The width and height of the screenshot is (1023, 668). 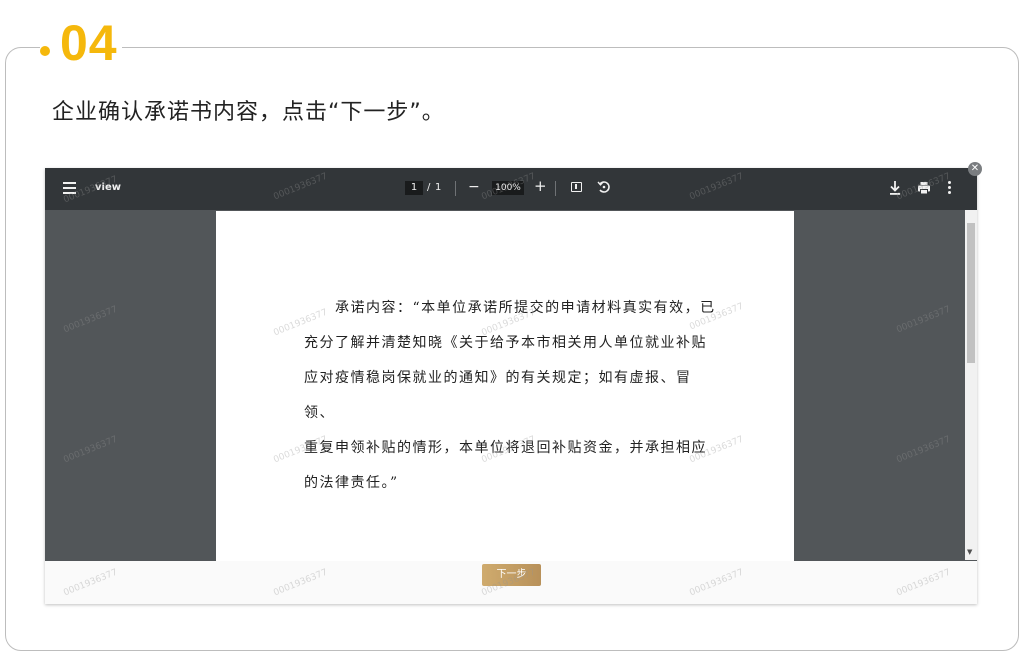 I want to click on more-options-icon, so click(x=950, y=188).